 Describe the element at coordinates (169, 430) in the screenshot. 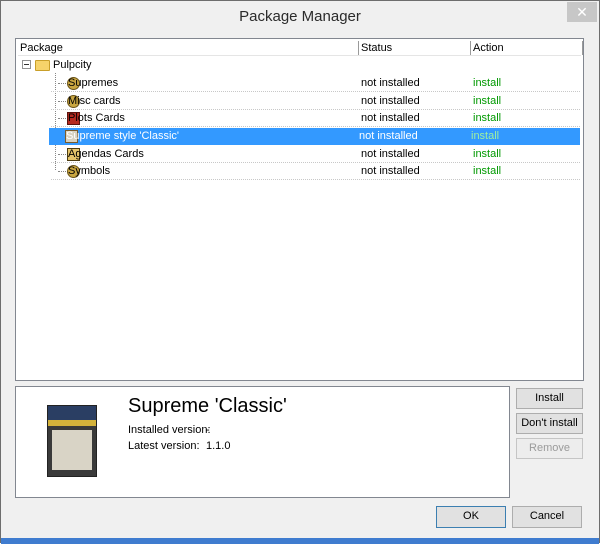

I see `installed-version-label: Installed version:` at that location.